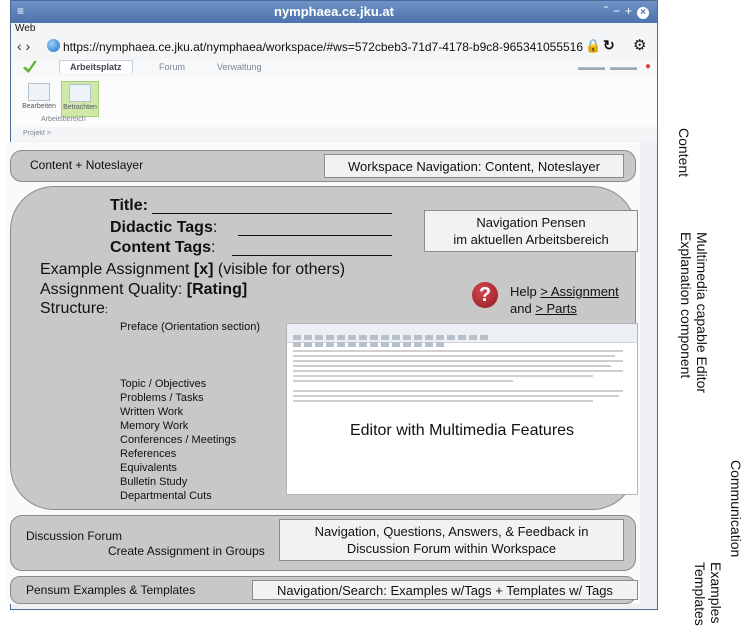 The image size is (754, 640). I want to click on multimedia-editor: Editor with Multimedia Features, so click(462, 409).